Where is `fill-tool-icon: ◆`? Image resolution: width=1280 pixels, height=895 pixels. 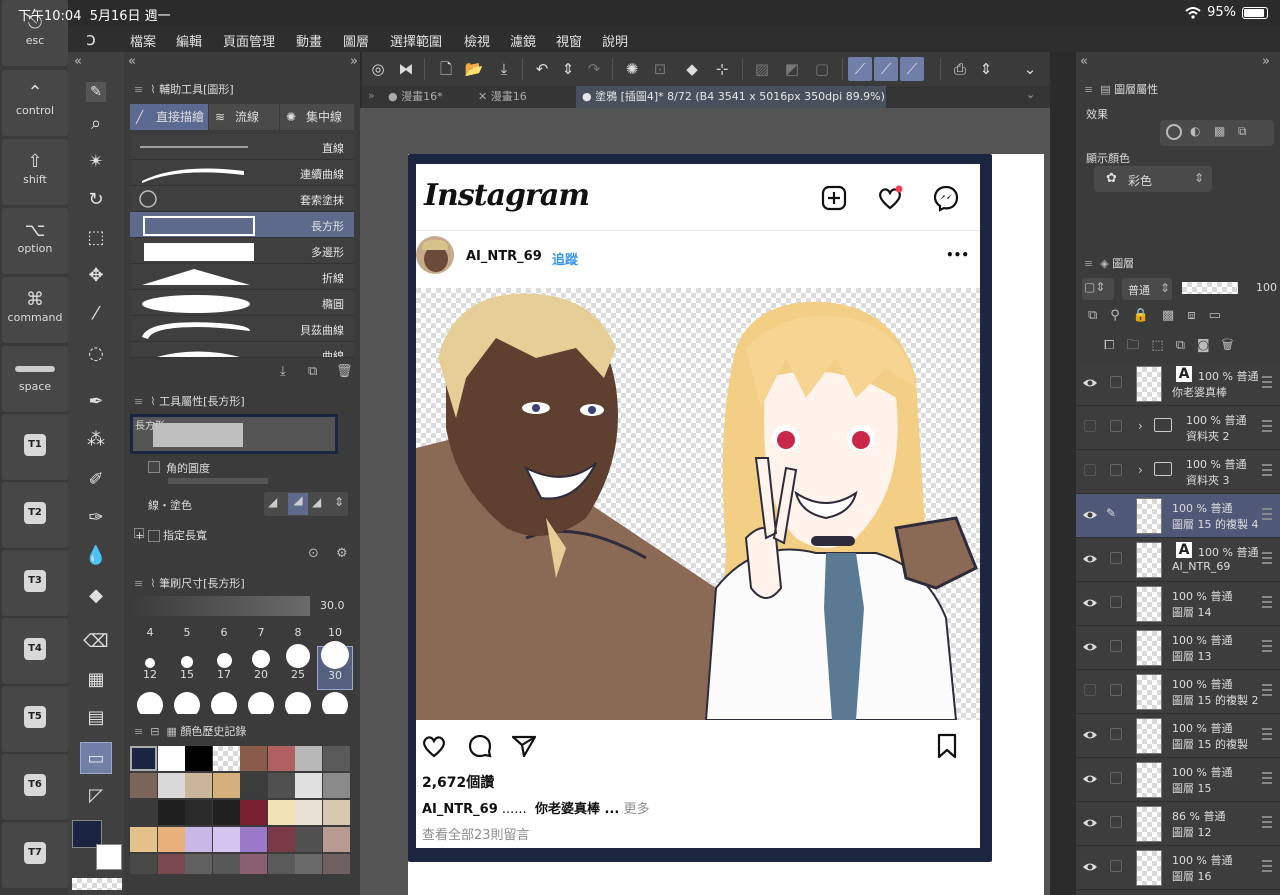 fill-tool-icon: ◆ is located at coordinates (96, 596).